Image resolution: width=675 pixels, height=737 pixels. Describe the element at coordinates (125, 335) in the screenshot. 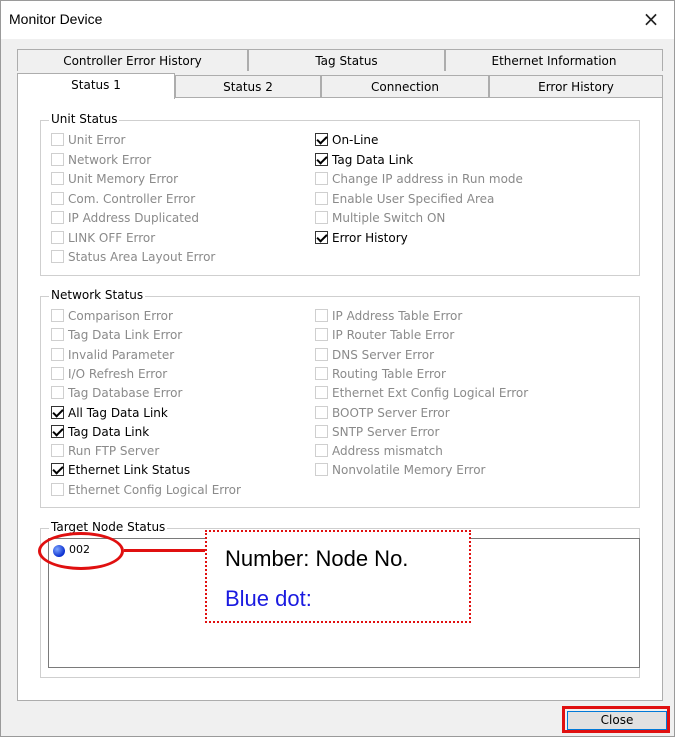

I see `checkbox-label-tag-data-link-error: Tag Data Link Error` at that location.